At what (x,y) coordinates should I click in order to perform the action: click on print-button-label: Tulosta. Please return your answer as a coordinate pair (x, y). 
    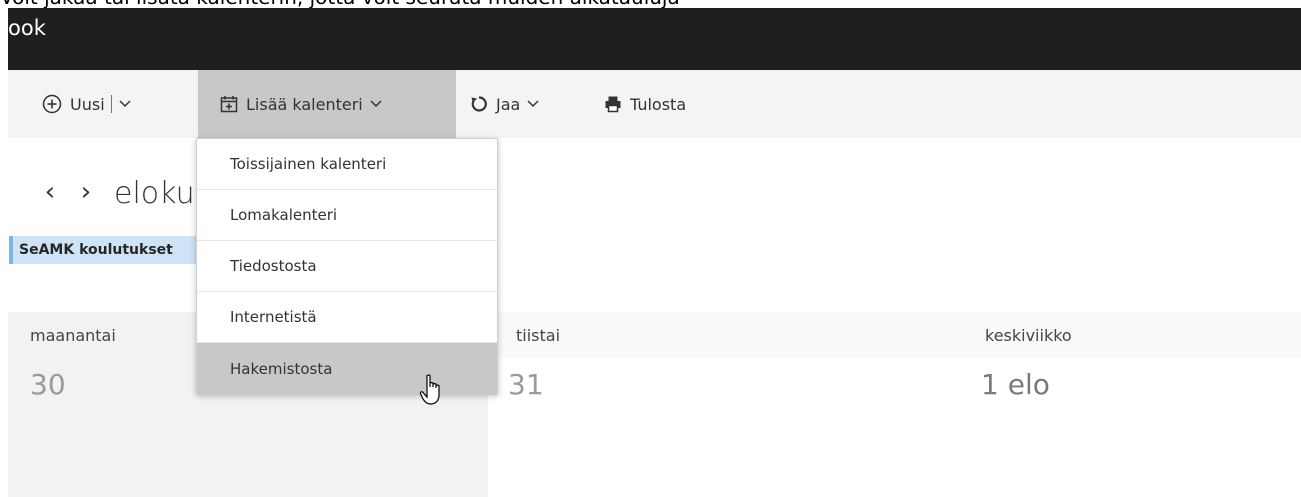
    Looking at the image, I should click on (658, 104).